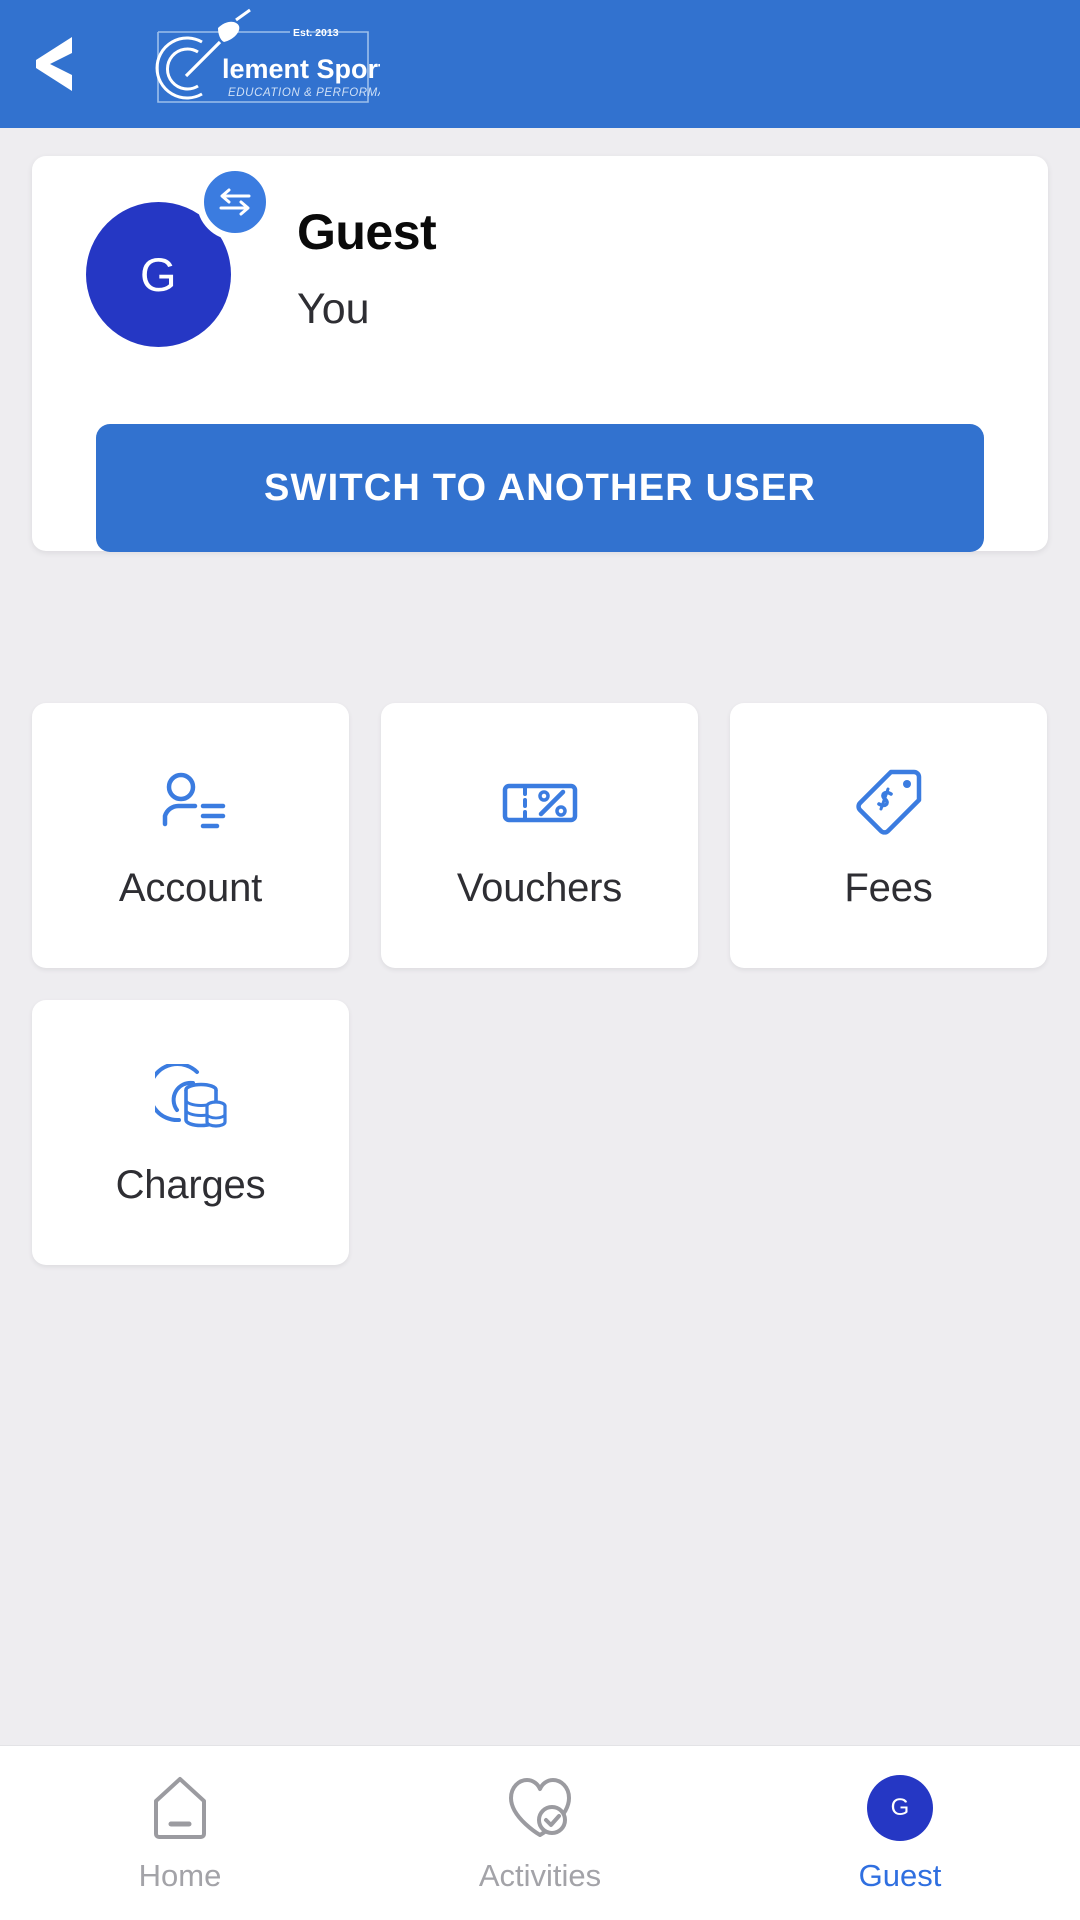  I want to click on avatar-icon: G, so click(900, 1808).